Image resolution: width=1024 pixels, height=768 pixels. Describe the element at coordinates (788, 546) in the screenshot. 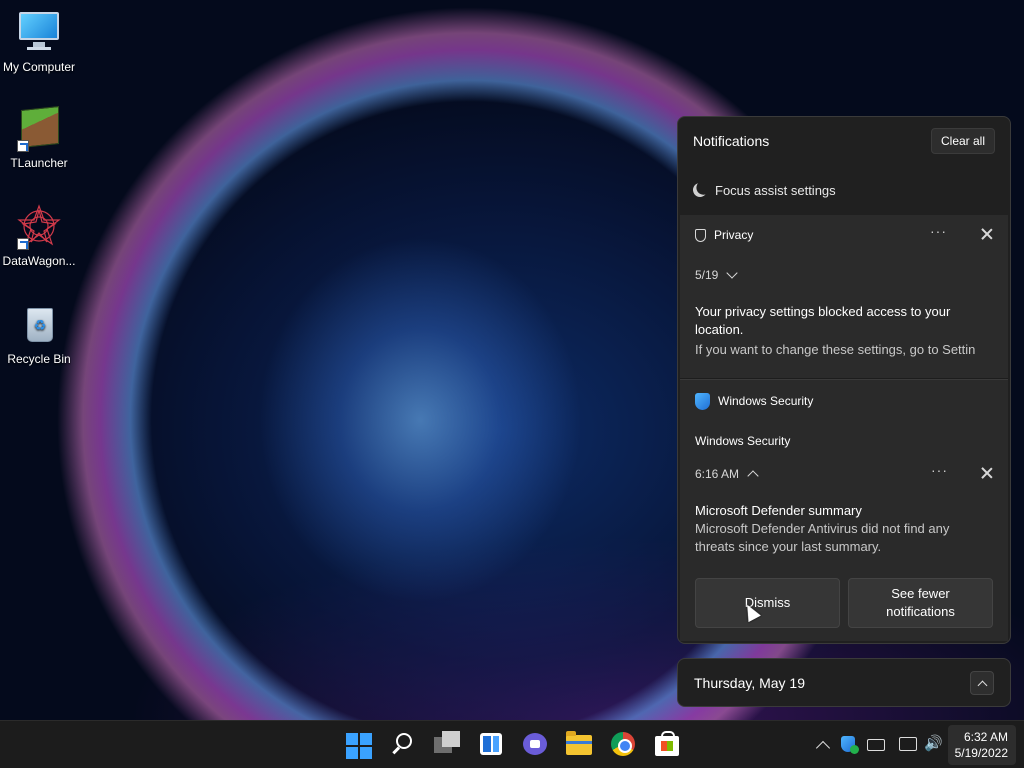

I see `notification-body-line2: threats since your last summary.` at that location.